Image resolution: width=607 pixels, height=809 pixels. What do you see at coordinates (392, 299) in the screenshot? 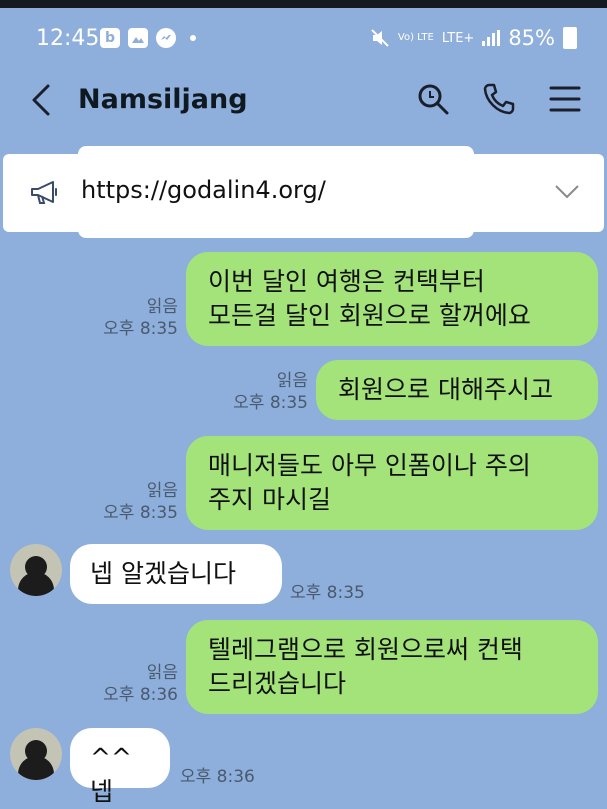
I see `my-message-bubble: 이번 달인 여행은 컨택부터 모든걸 달인 회원으로 할꺼에요` at bounding box center [392, 299].